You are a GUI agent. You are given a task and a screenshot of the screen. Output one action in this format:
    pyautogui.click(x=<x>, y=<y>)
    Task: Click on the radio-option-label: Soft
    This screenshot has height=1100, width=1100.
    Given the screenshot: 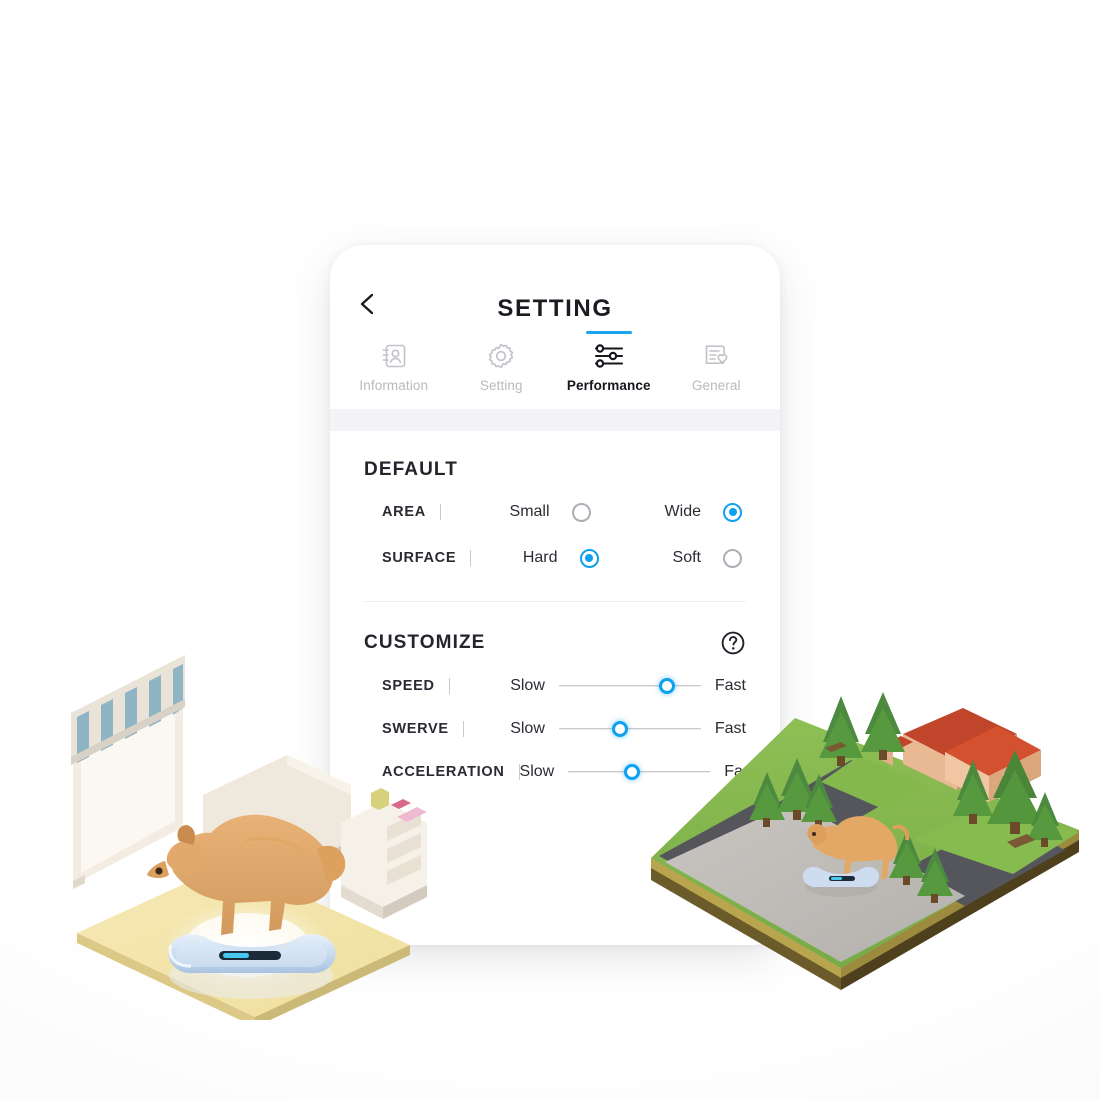 What is the action you would take?
    pyautogui.click(x=686, y=557)
    